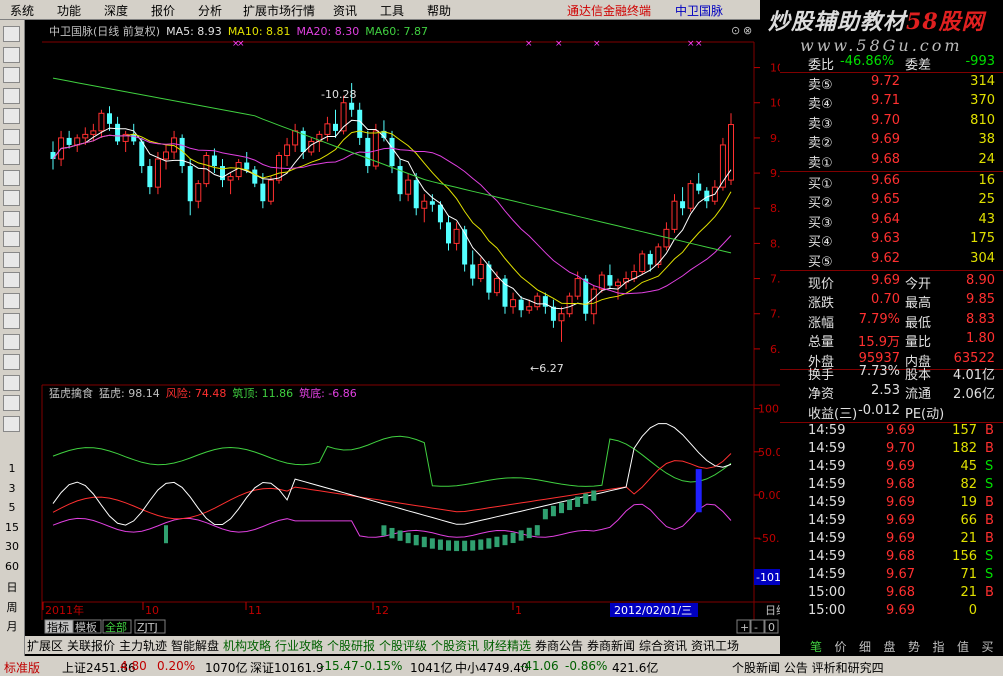  I want to click on info-tab-11: 券商公告, so click(559, 645).